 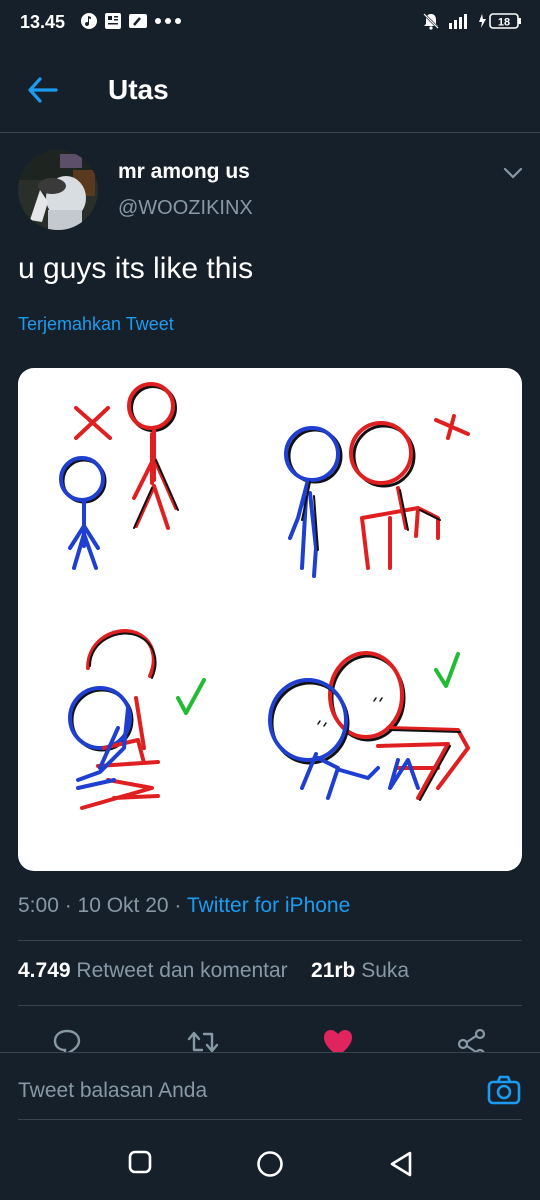 I want to click on tweet-text: u guys its like this, so click(x=136, y=268).